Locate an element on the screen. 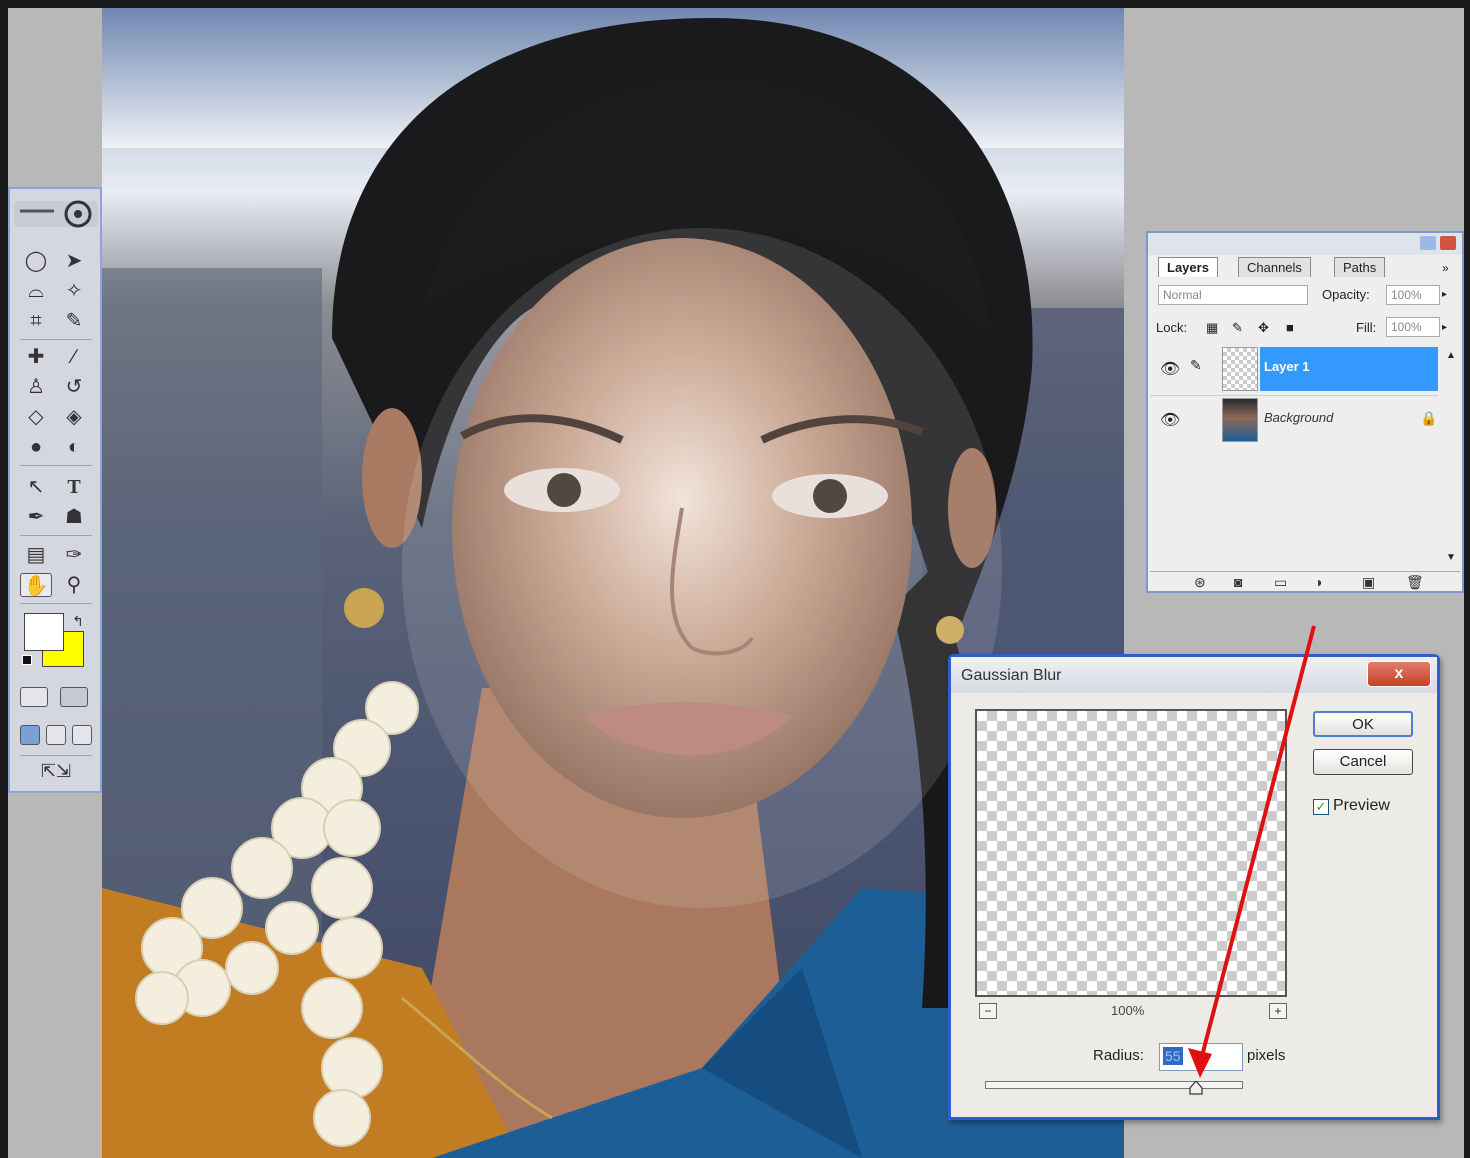 This screenshot has height=1158, width=1470. scroll-down-arrow-icon: ▼ is located at coordinates (1451, 558).